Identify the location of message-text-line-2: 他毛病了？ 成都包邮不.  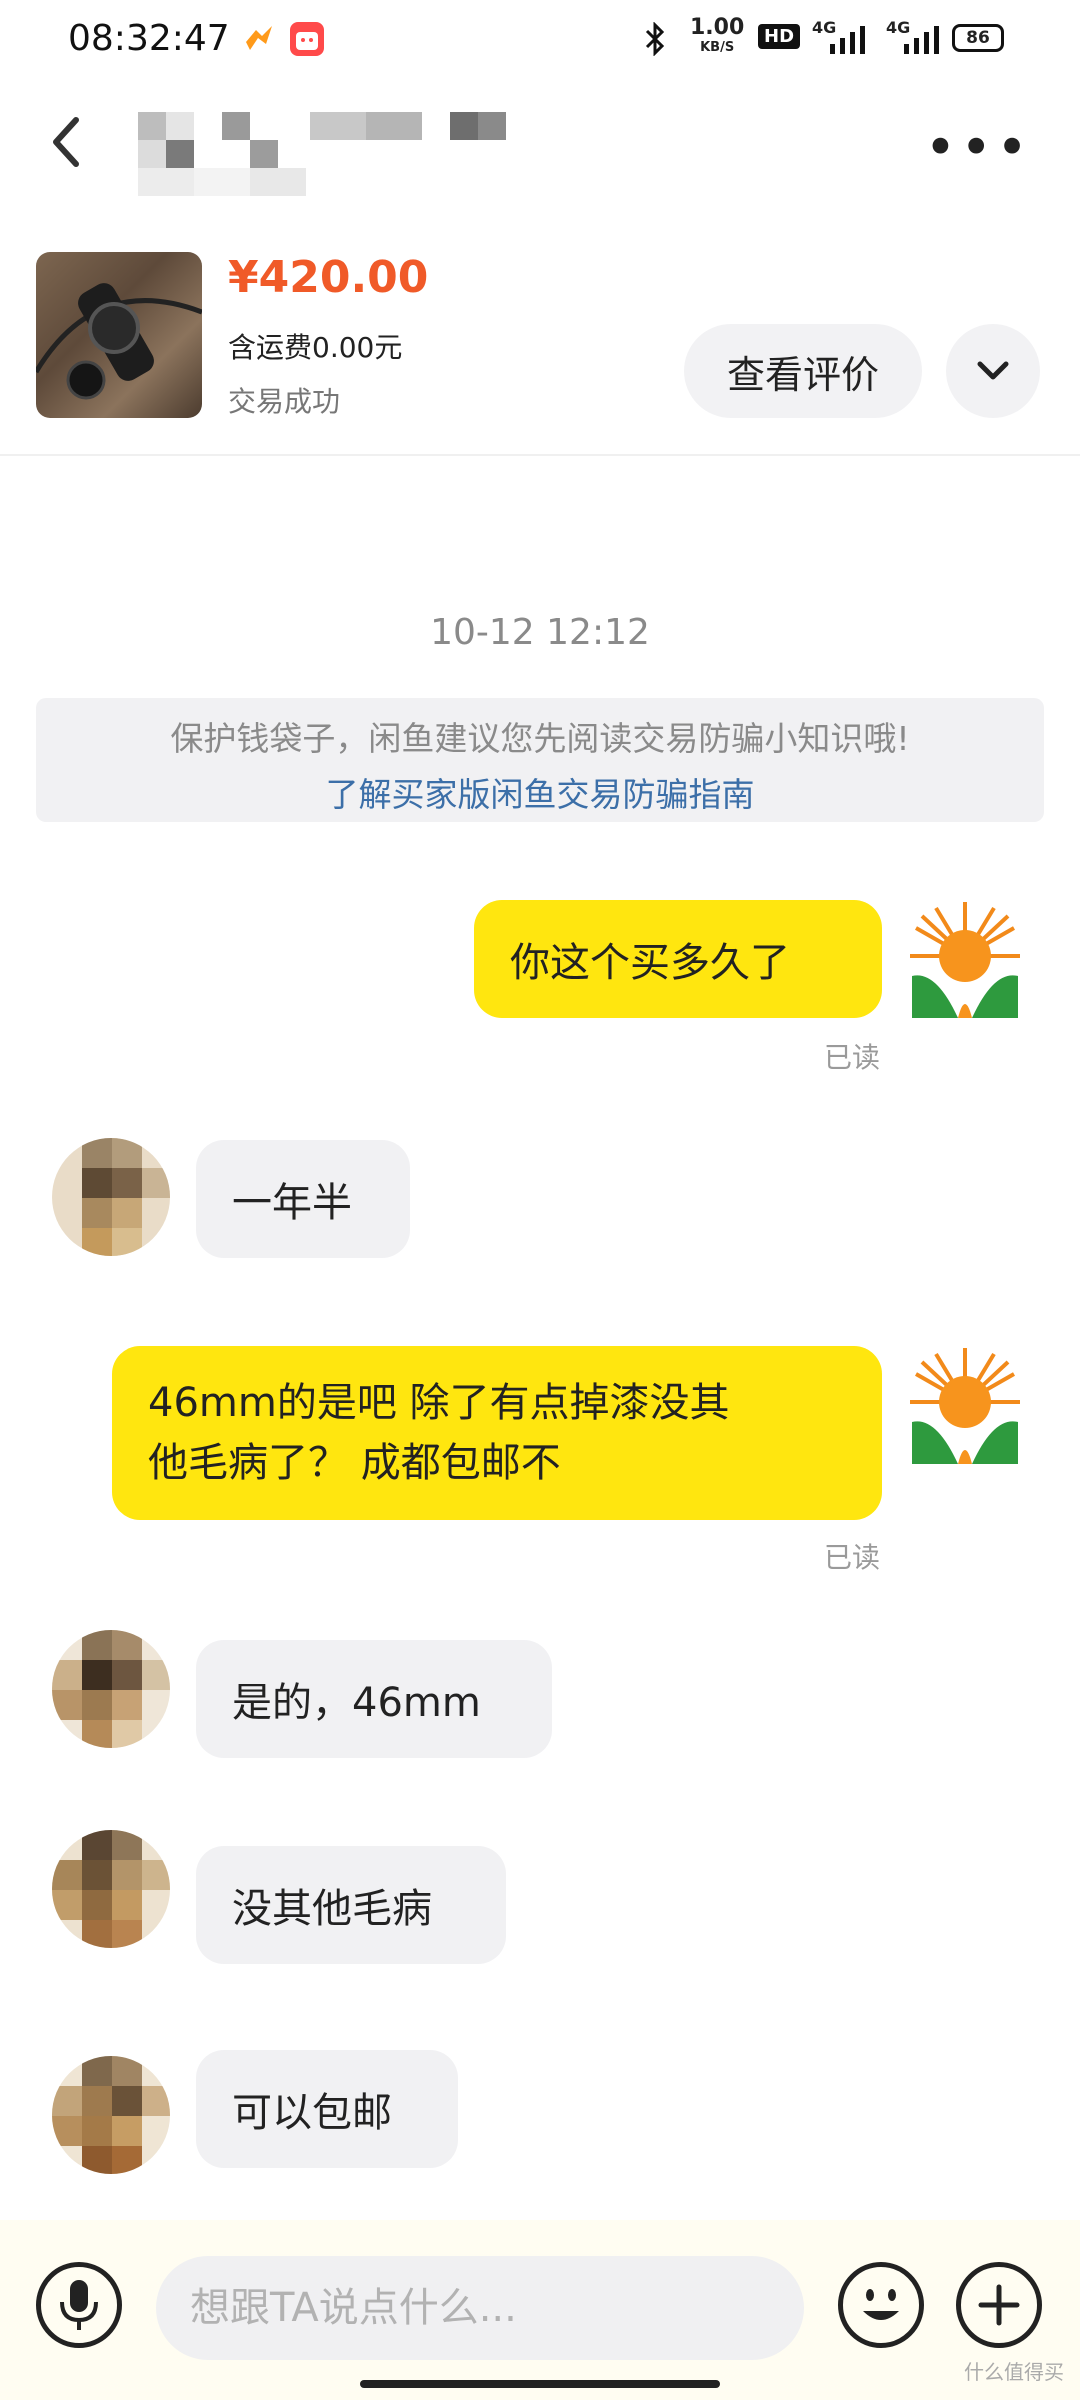
(354, 1463).